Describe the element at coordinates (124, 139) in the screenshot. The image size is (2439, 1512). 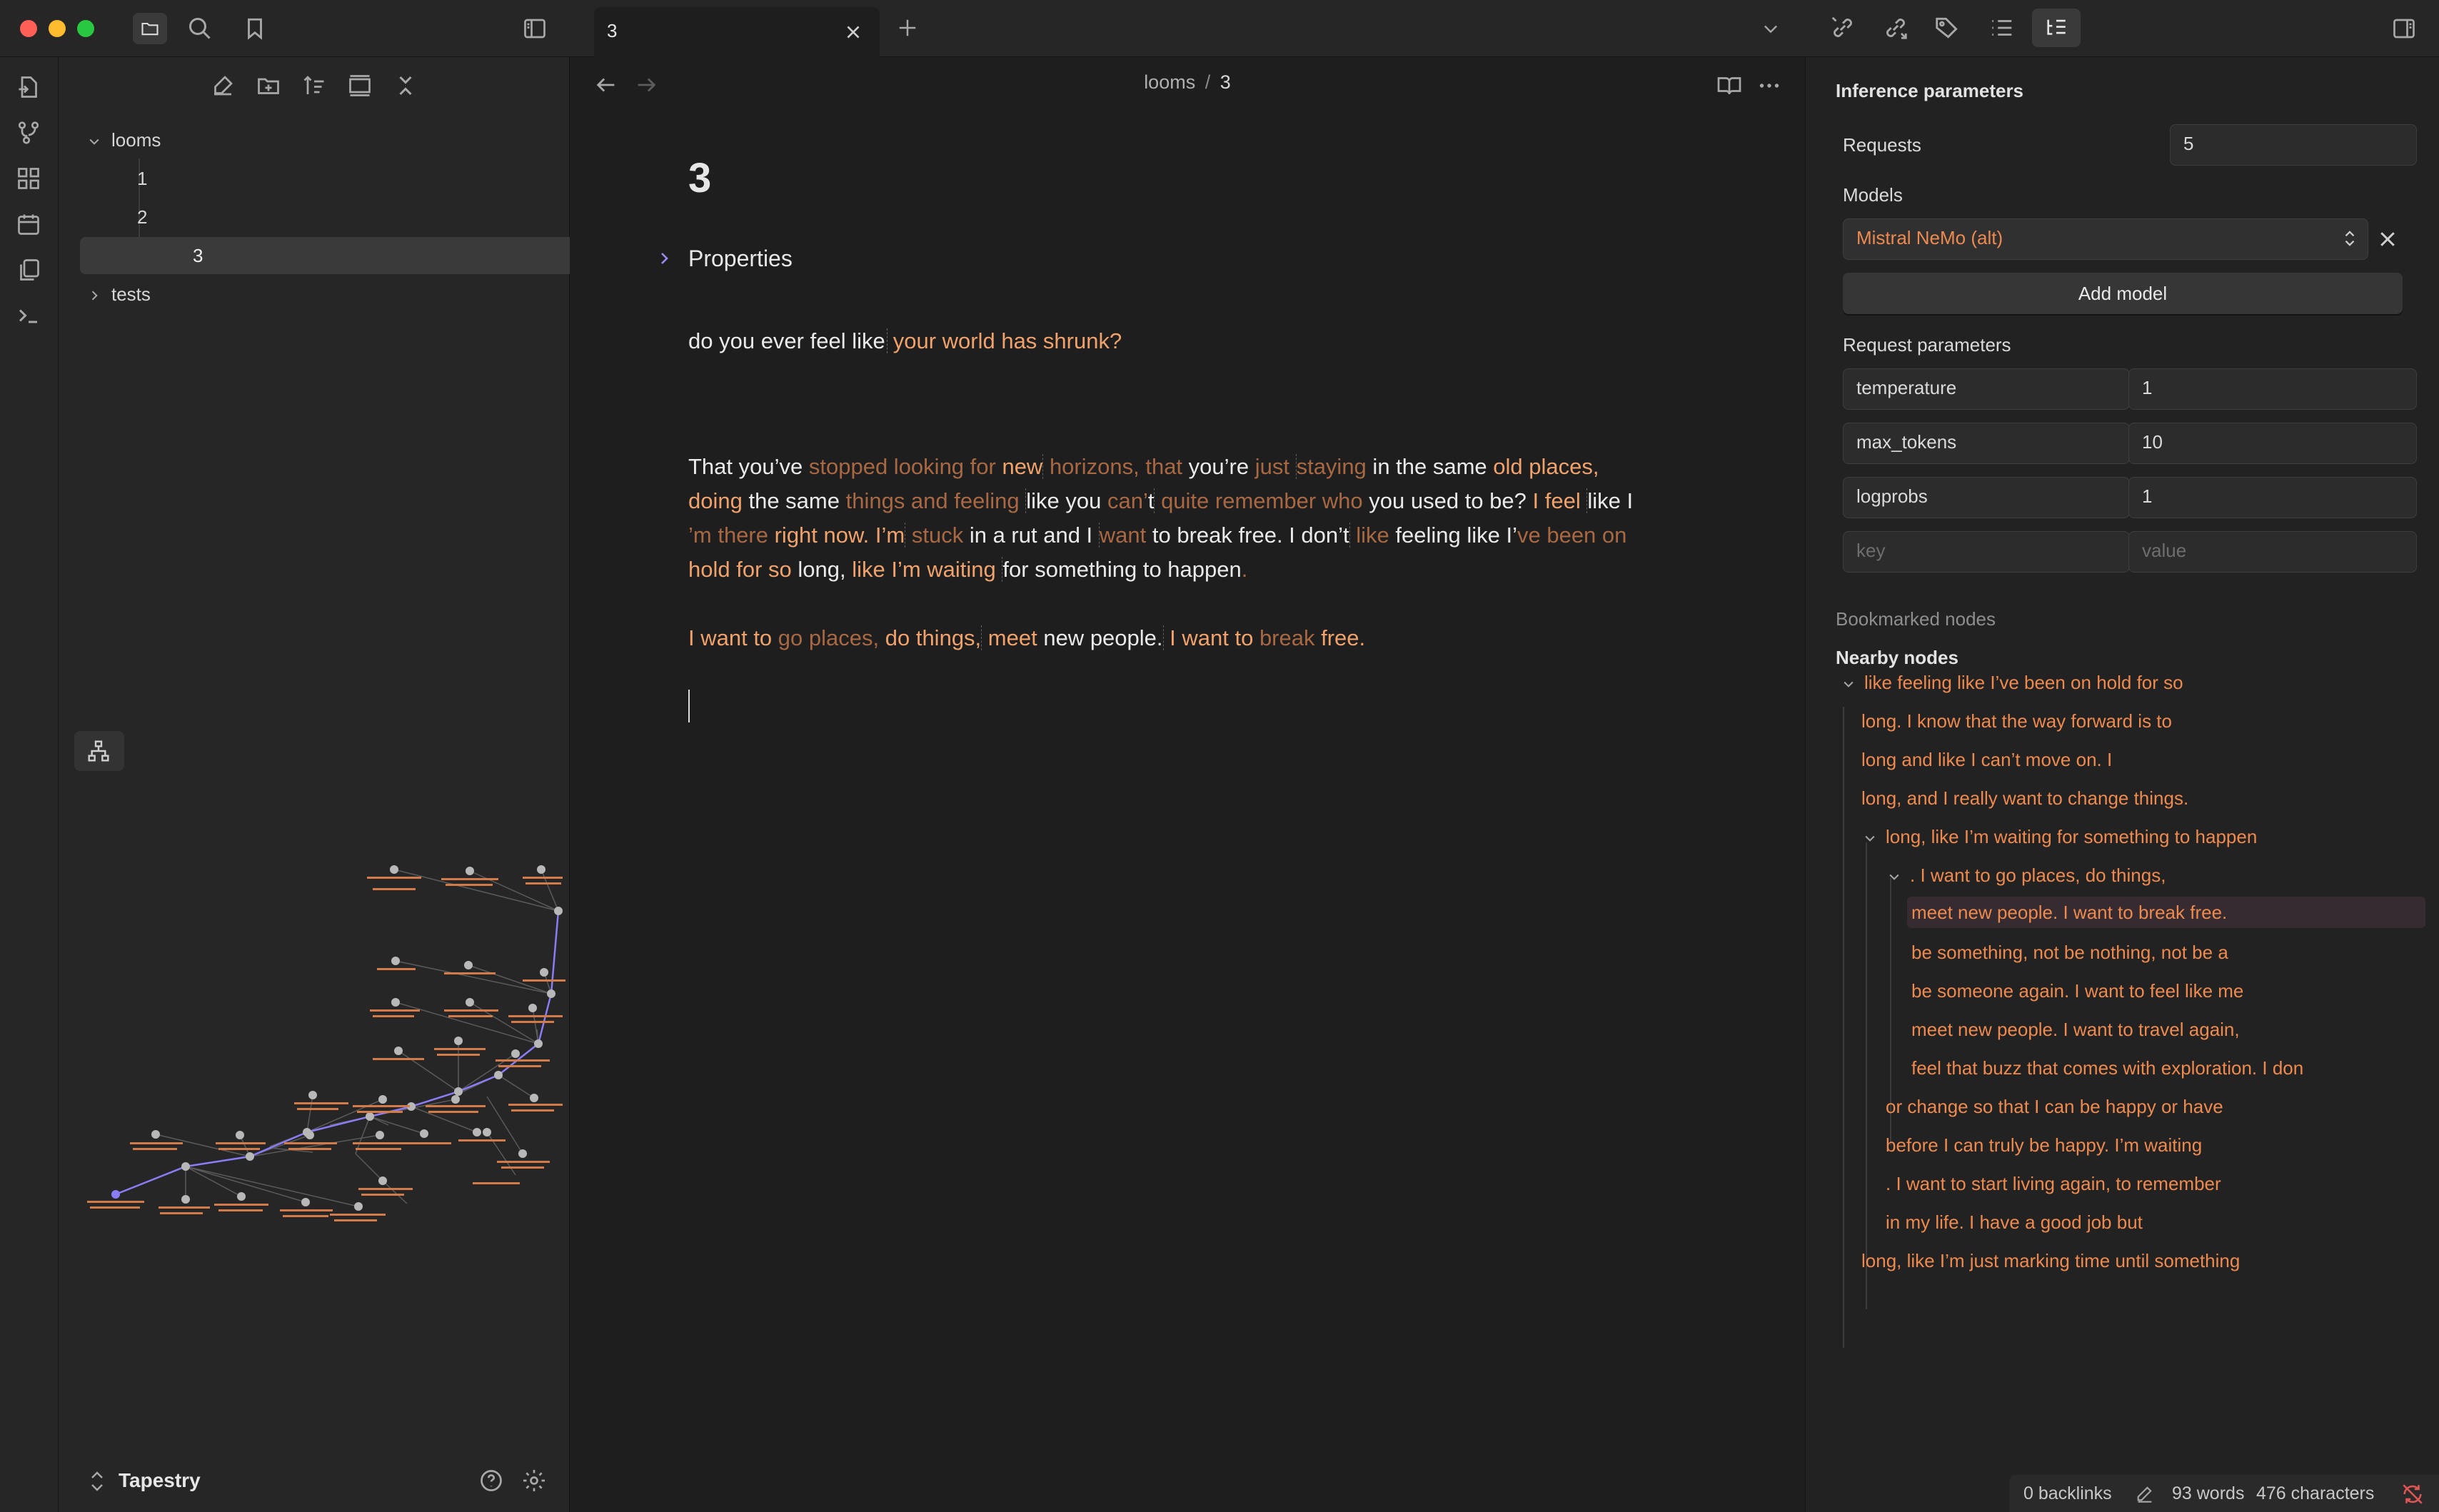
I see `folder-looms: looms` at that location.